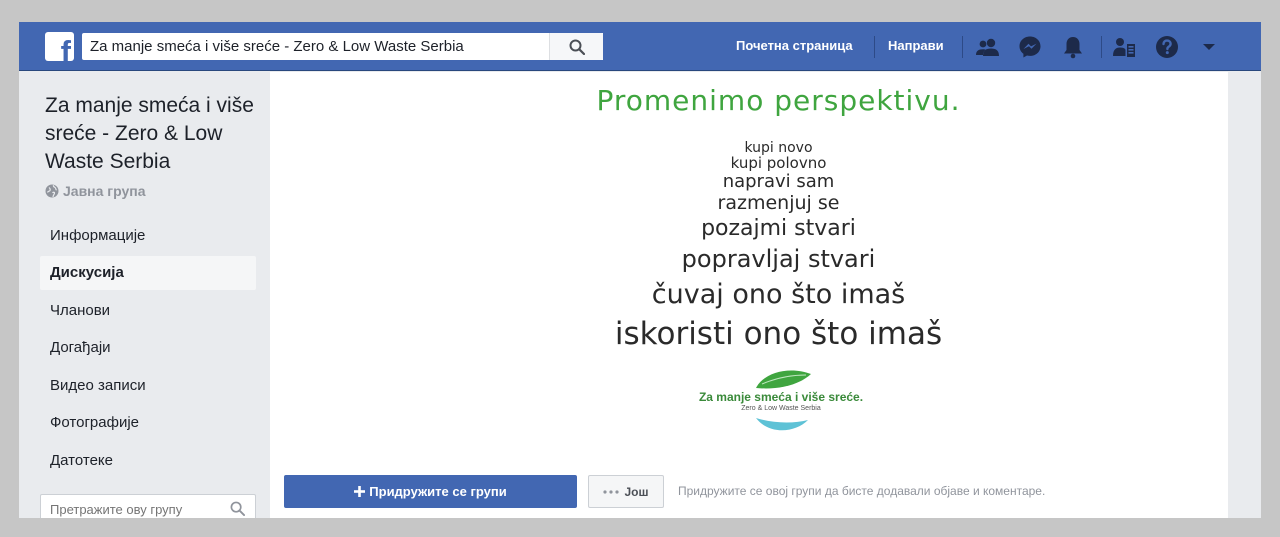  I want to click on group-privacy: Јавна група, so click(95, 191).